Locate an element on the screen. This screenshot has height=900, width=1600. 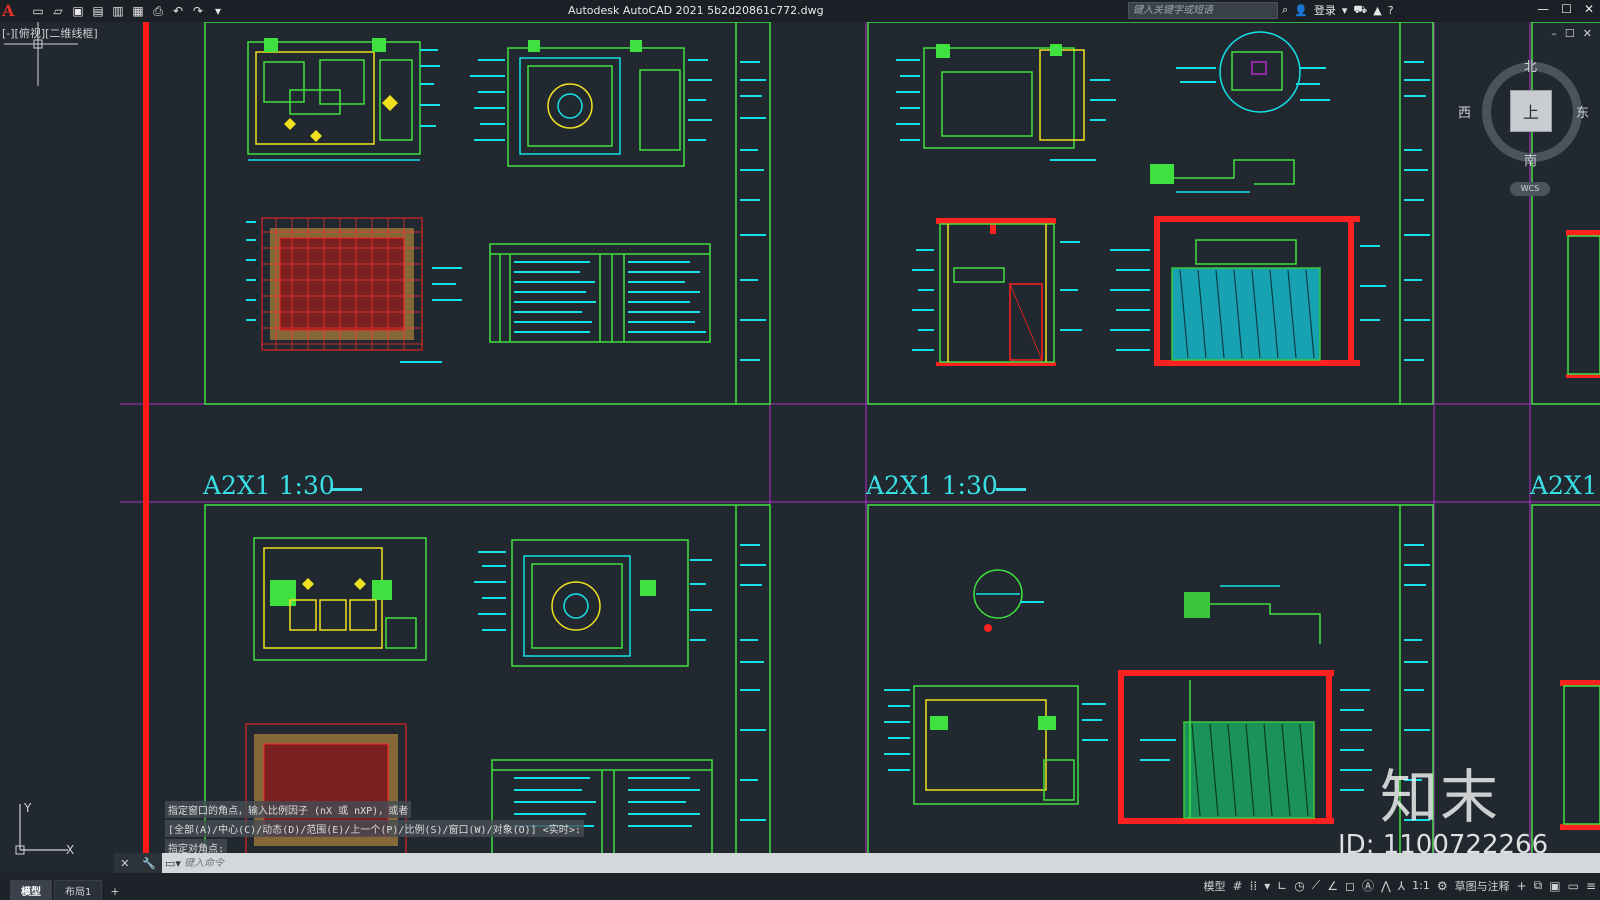
viewcube-top-face: 上 is located at coordinates (1531, 111).